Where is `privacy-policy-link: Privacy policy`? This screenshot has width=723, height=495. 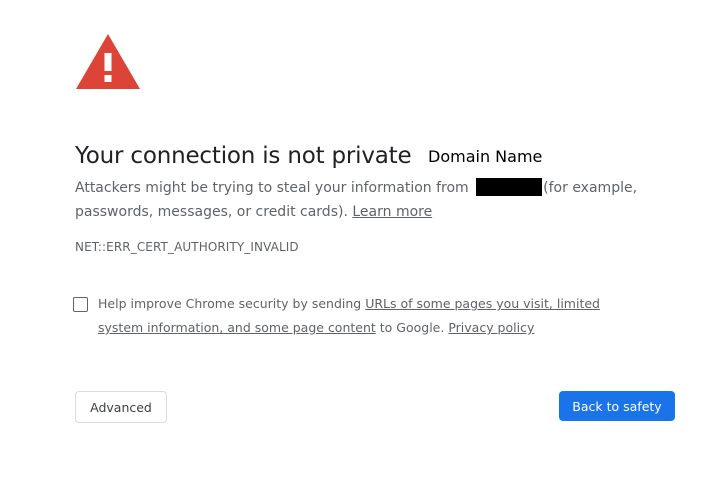
privacy-policy-link: Privacy policy is located at coordinates (491, 327).